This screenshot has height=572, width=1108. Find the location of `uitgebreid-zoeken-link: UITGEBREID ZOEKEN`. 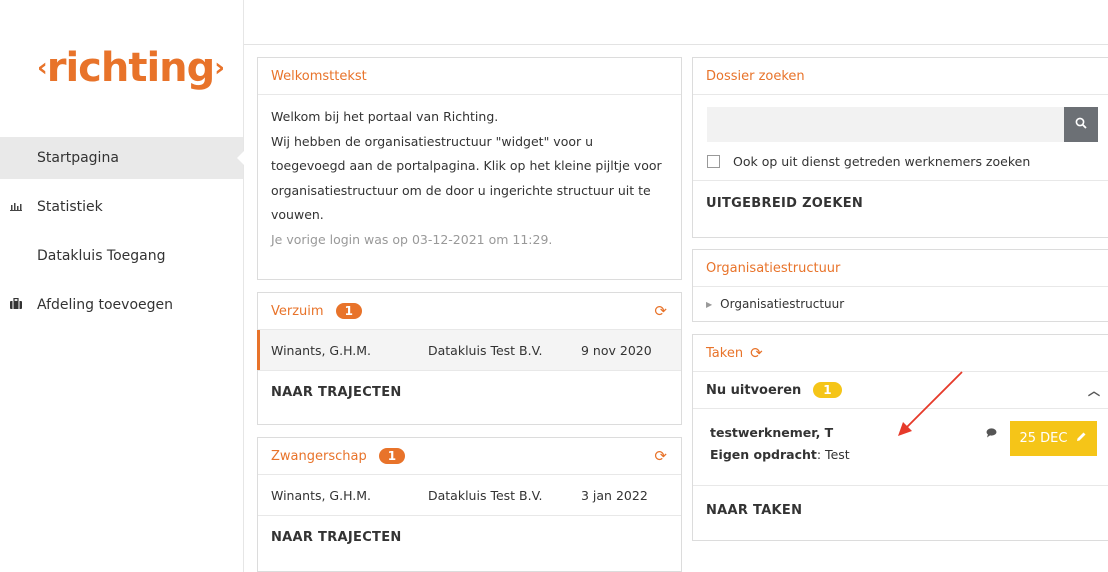

uitgebreid-zoeken-link: UITGEBREID ZOEKEN is located at coordinates (900, 202).